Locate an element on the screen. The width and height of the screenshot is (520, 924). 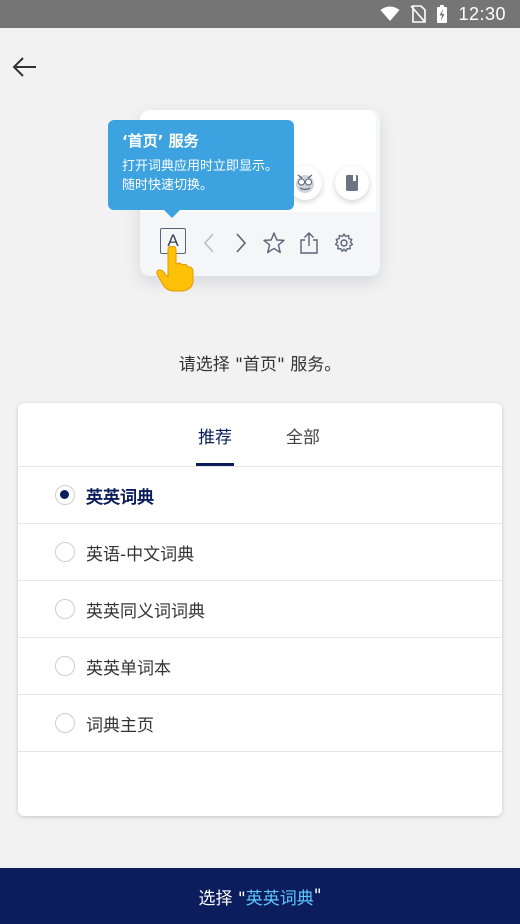
status-time: 12:30 is located at coordinates (482, 13).